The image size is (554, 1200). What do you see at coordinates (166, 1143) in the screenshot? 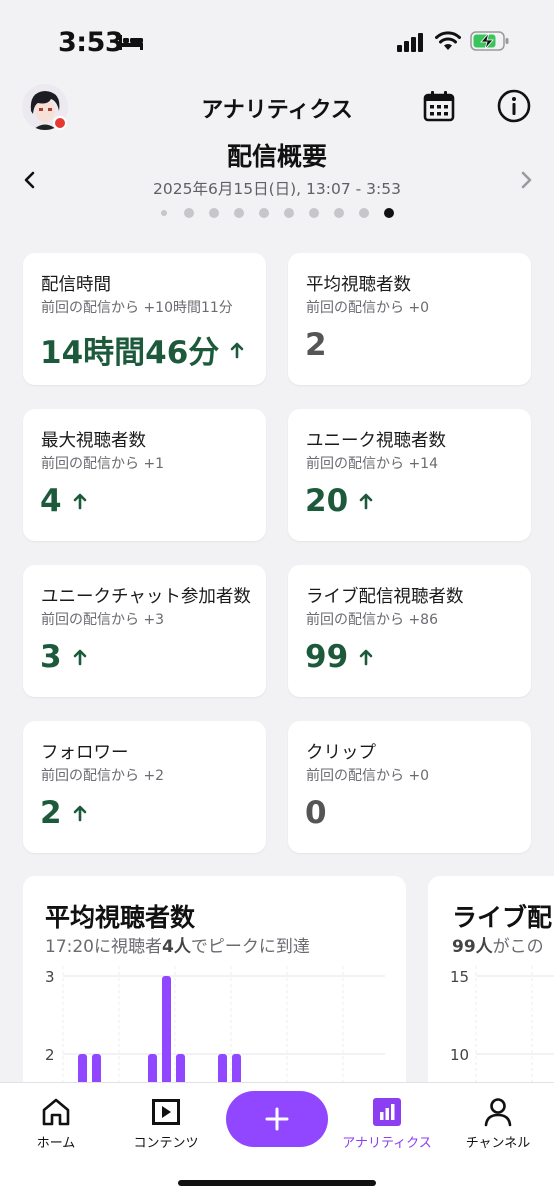
I see `tab-label: コンテンツ` at bounding box center [166, 1143].